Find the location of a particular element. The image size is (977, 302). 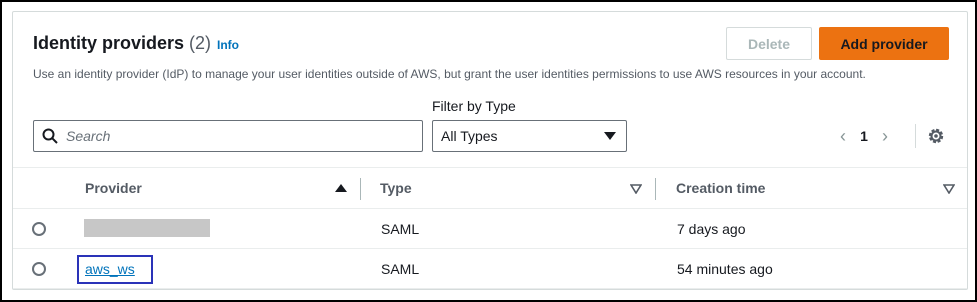

redacted-provider-name is located at coordinates (147, 228).